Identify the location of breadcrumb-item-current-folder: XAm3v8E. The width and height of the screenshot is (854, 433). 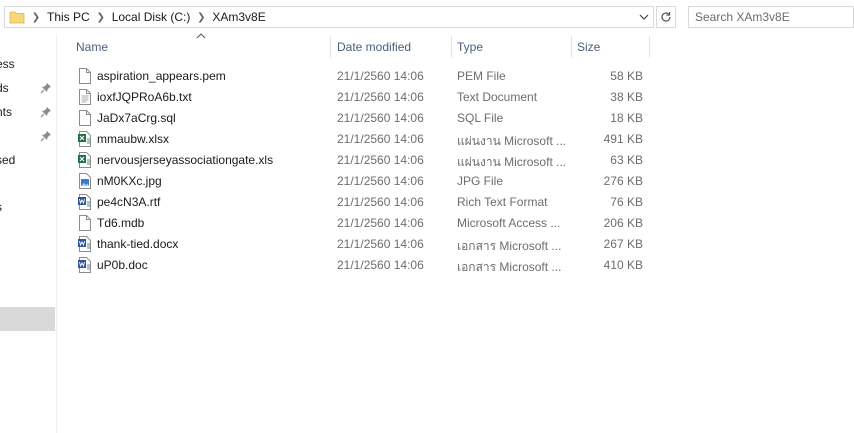
(238, 17).